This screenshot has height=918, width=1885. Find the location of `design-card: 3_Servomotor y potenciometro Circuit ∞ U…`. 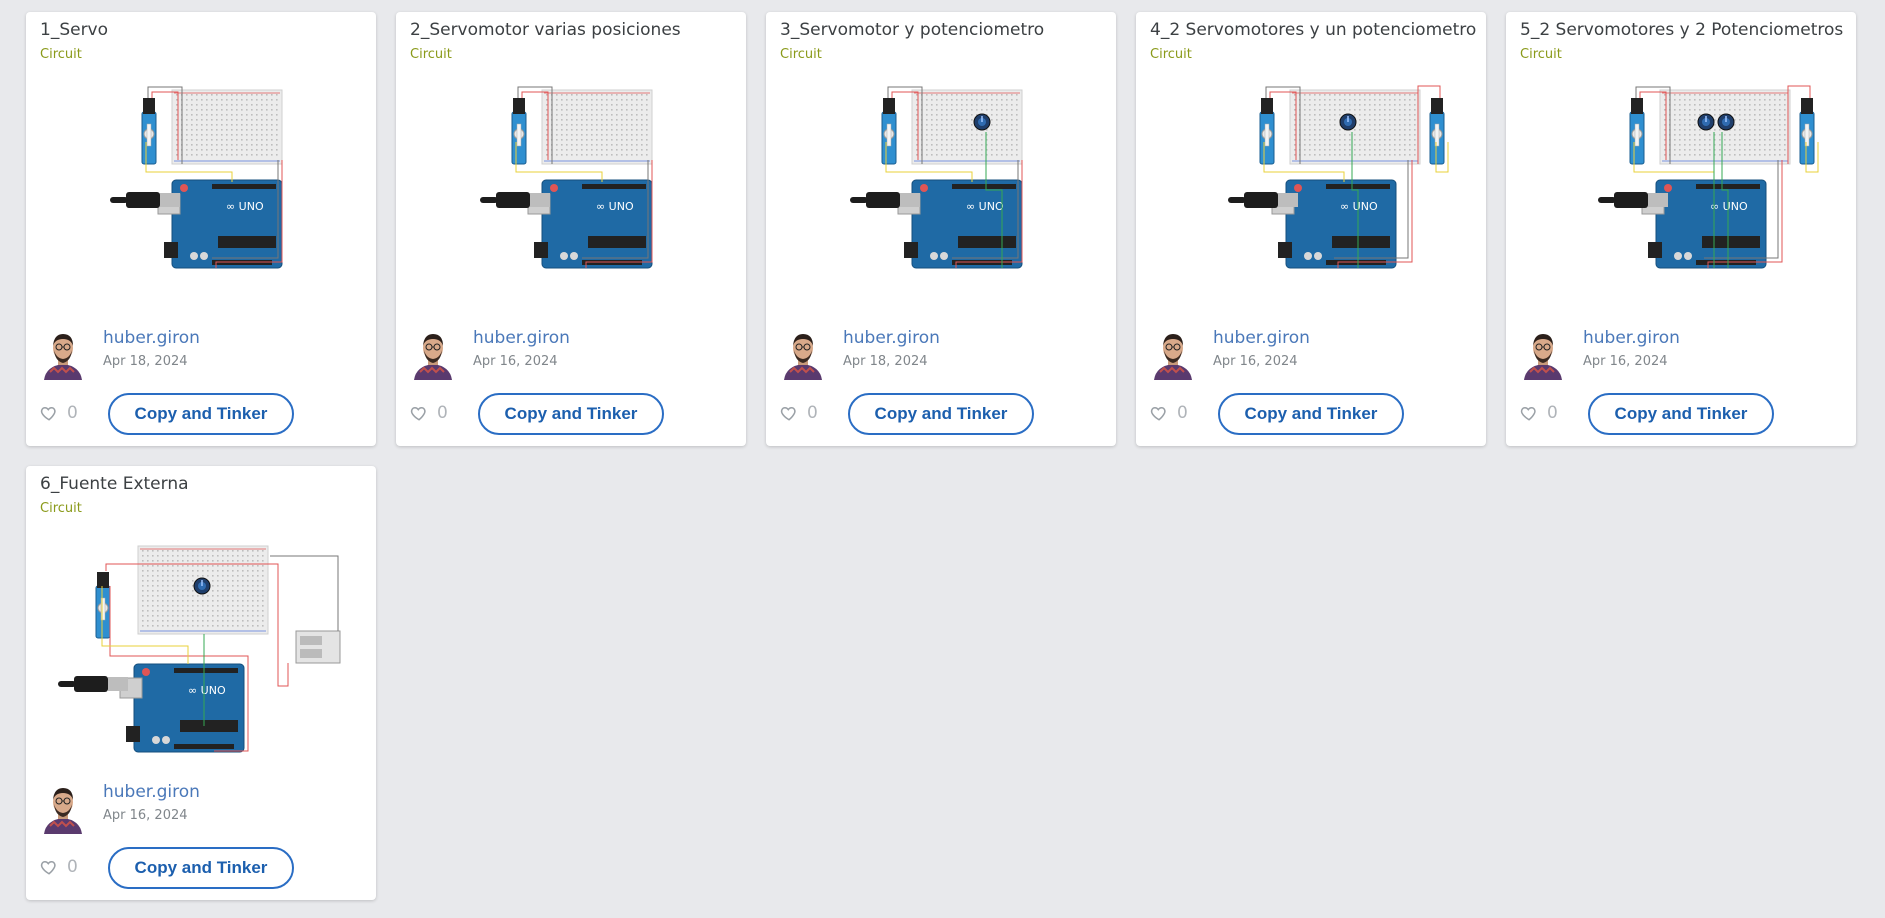

design-card: 3_Servomotor y potenciometro Circuit ∞ U… is located at coordinates (941, 229).